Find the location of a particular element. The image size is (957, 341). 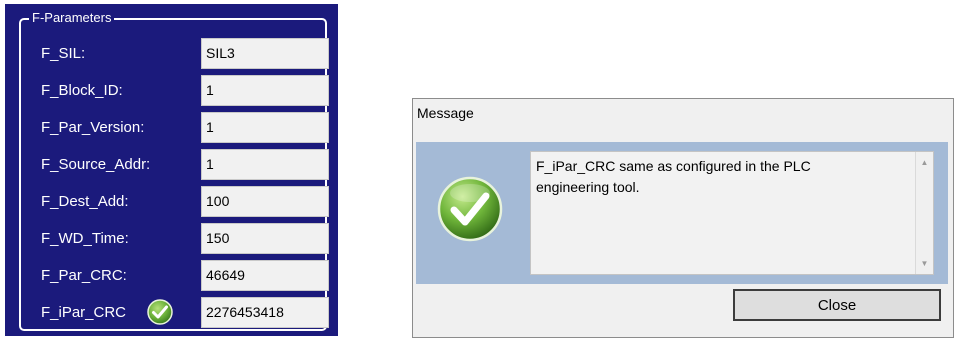

param-label: F_iPar_CRC is located at coordinates (84, 312).